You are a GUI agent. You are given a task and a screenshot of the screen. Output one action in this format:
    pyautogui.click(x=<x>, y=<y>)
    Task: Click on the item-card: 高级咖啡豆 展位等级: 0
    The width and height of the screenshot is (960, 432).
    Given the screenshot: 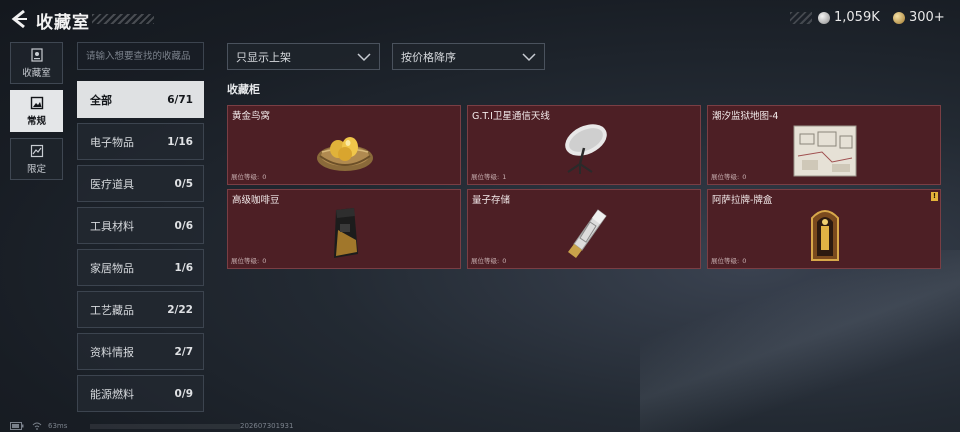 What is the action you would take?
    pyautogui.click(x=344, y=229)
    